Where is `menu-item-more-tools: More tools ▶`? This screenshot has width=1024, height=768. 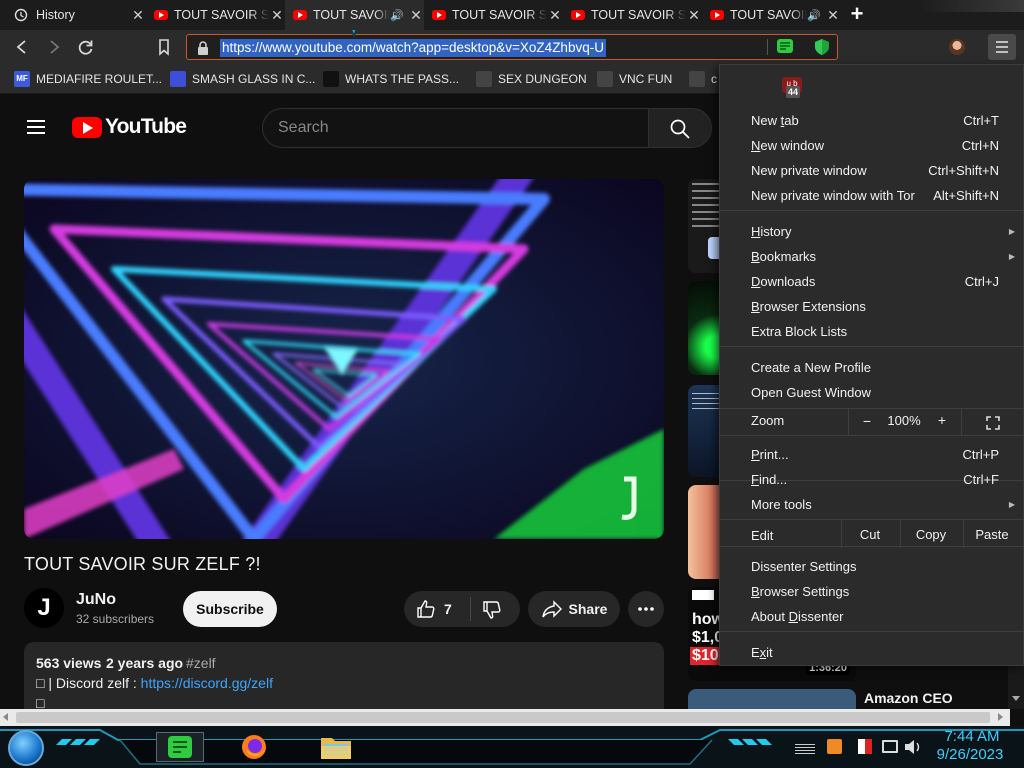 menu-item-more-tools: More tools ▶ is located at coordinates (883, 505).